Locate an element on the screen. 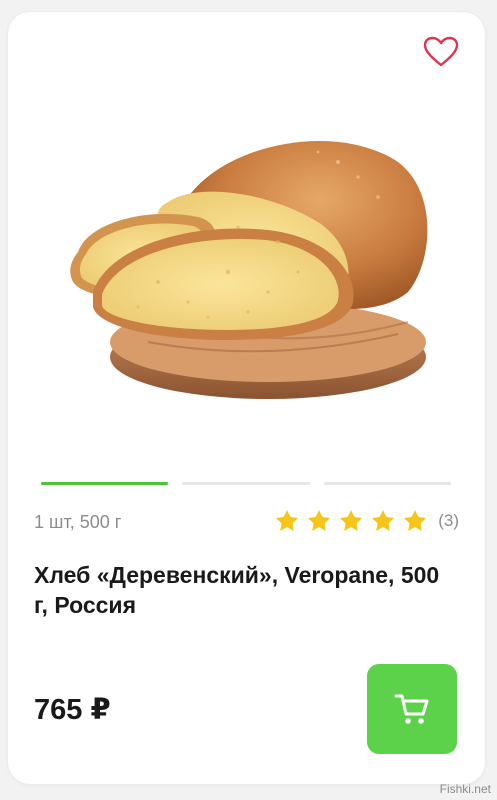 The height and width of the screenshot is (800, 497). watermark: Fishki.net is located at coordinates (465, 789).